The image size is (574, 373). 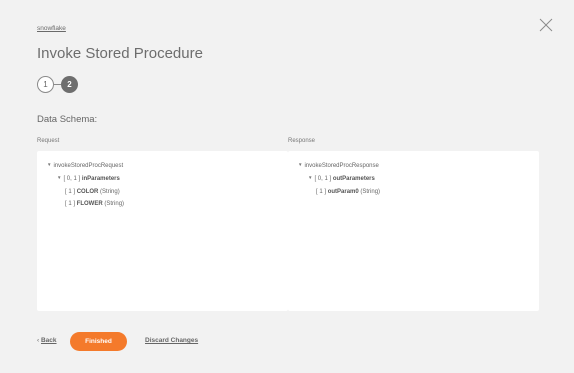 I want to click on back-button: ‹ Back, so click(x=47, y=340).